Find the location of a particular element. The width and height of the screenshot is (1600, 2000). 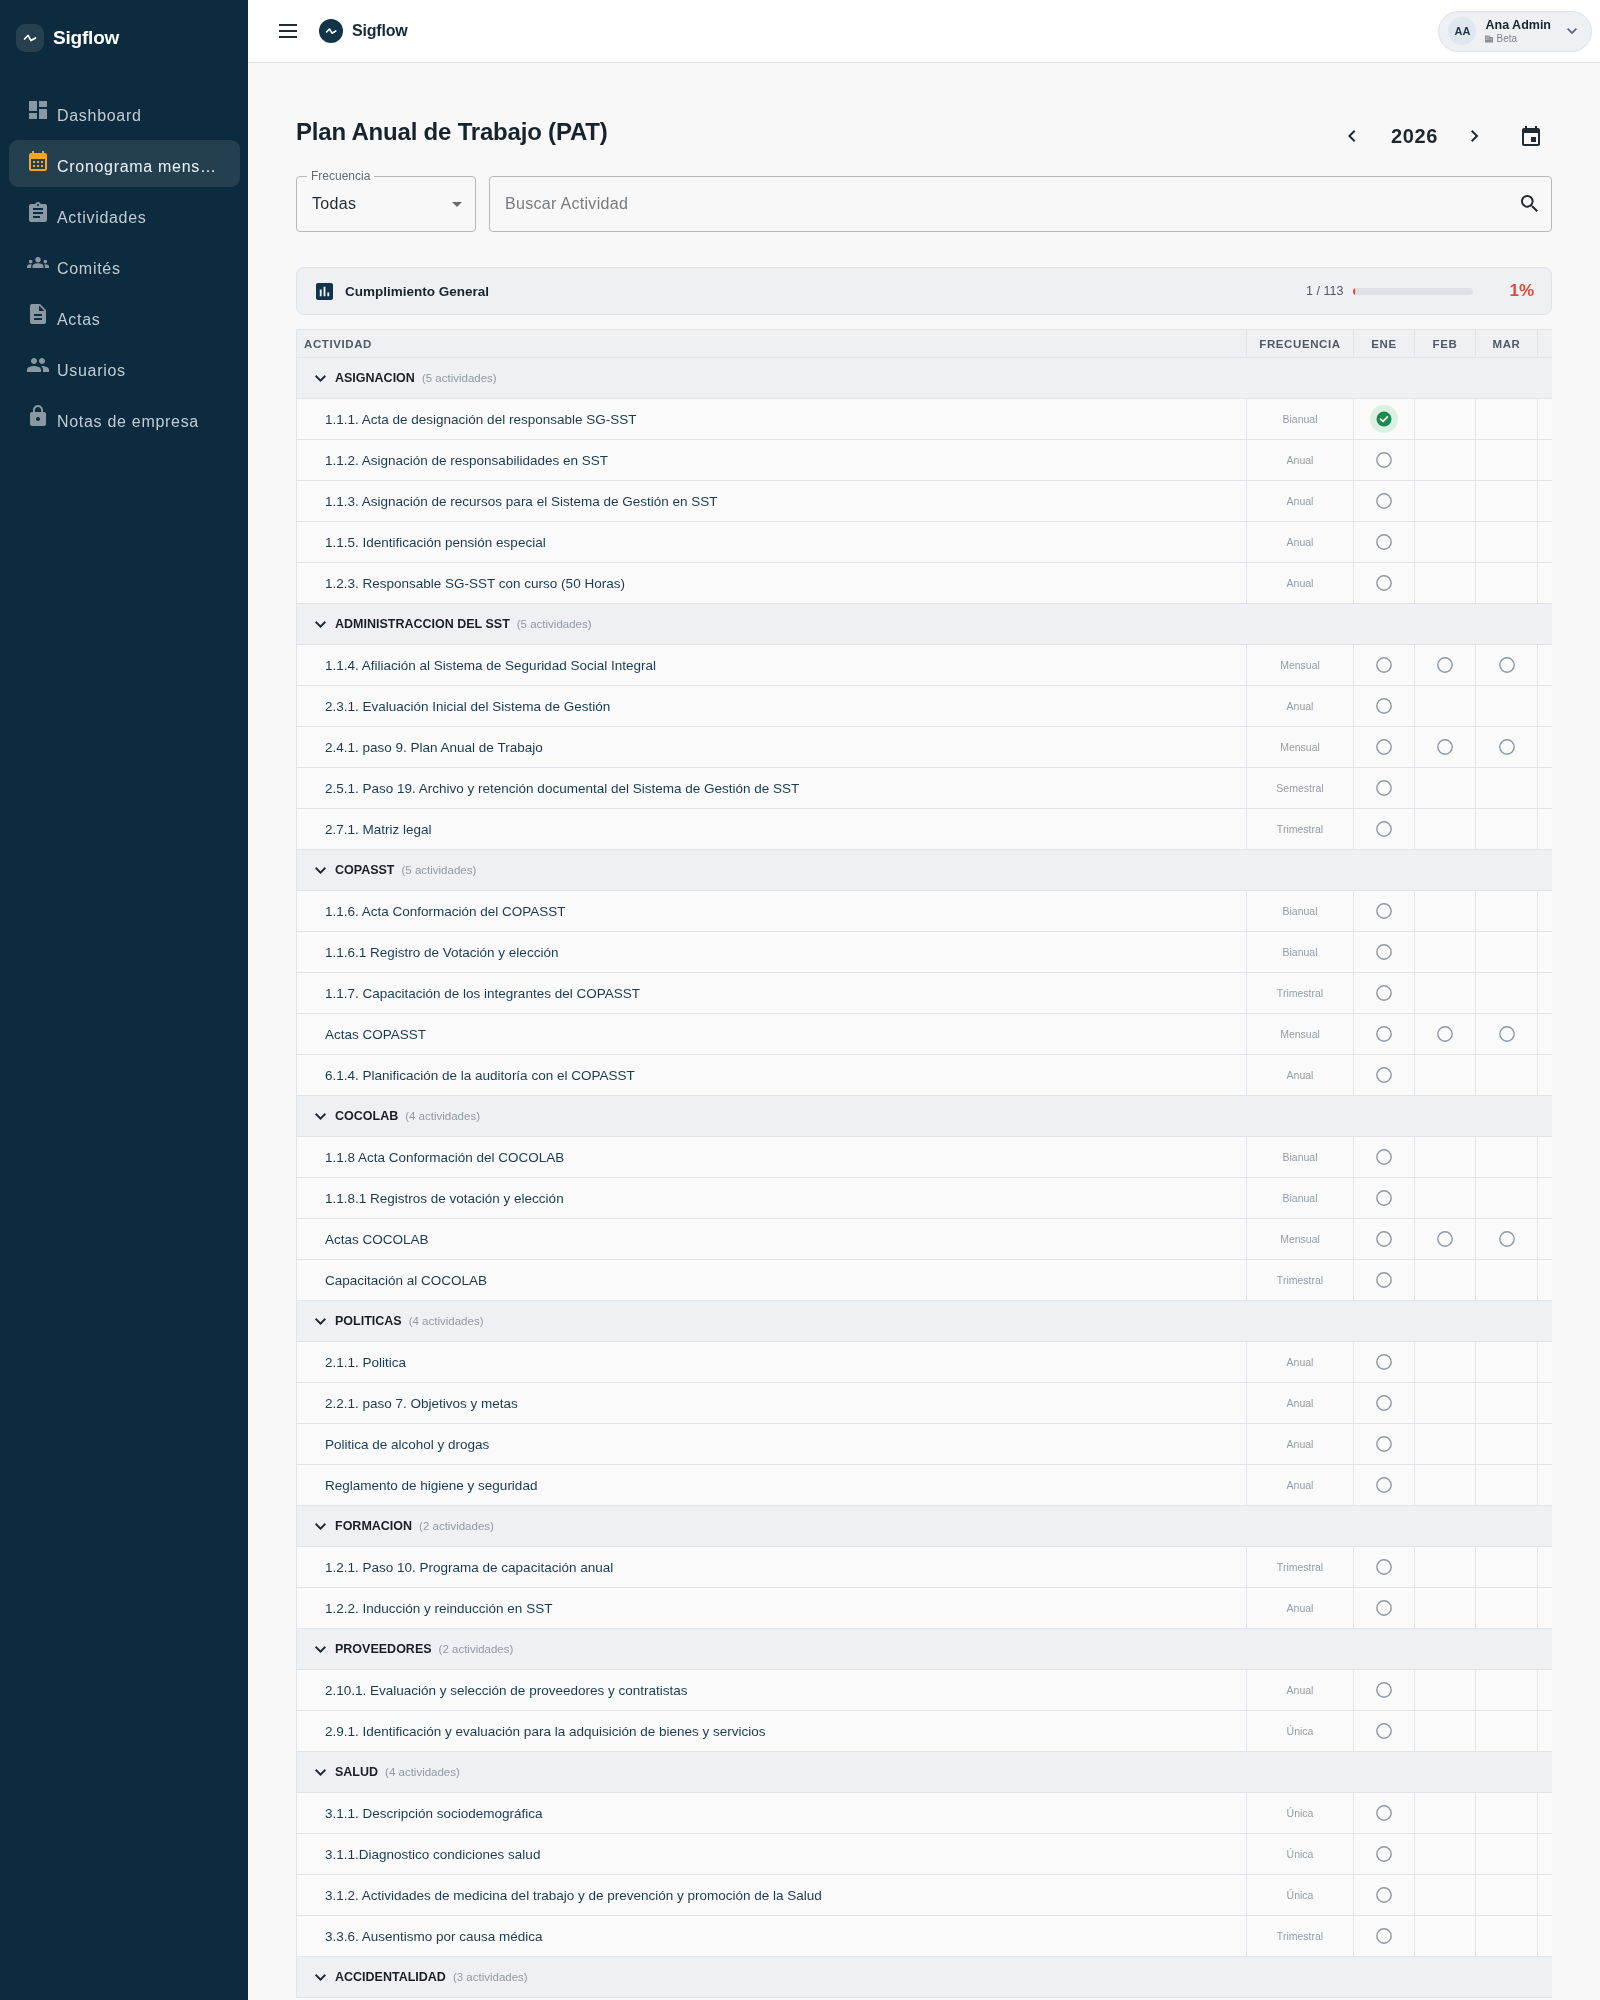

group-header-row: COCOLAB (4 actividades) is located at coordinates (924, 1116).